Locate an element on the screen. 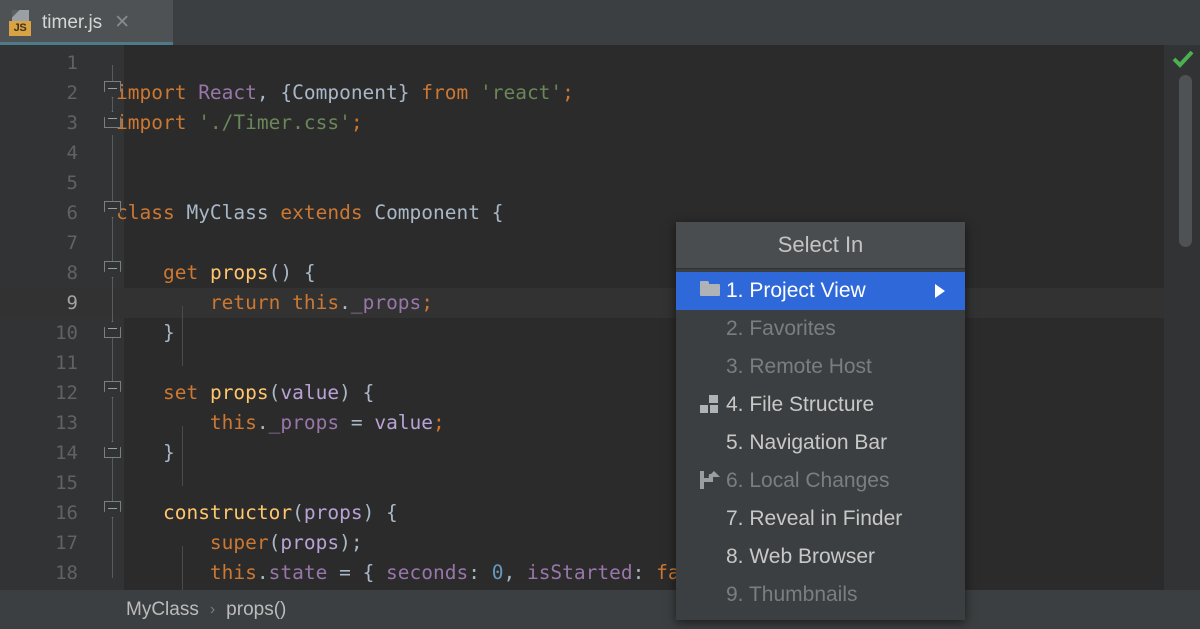  line-number: 18 is located at coordinates (66, 573).